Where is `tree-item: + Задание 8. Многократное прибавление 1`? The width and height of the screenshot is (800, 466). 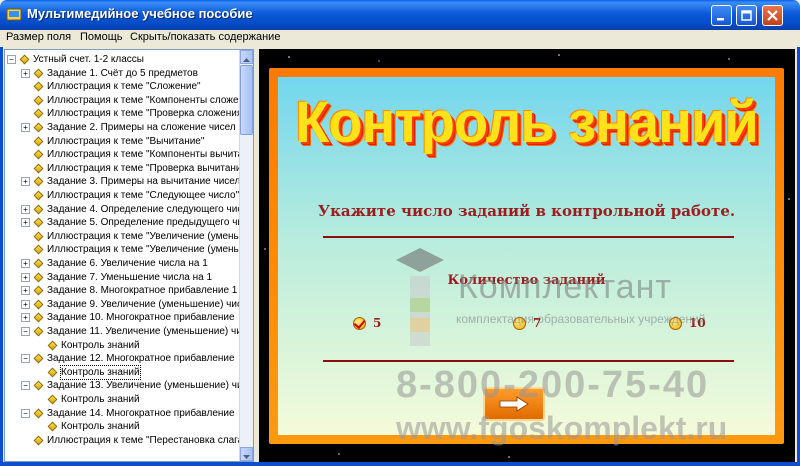
tree-item: + Задание 8. Многократное прибавление 1 is located at coordinates (122, 290).